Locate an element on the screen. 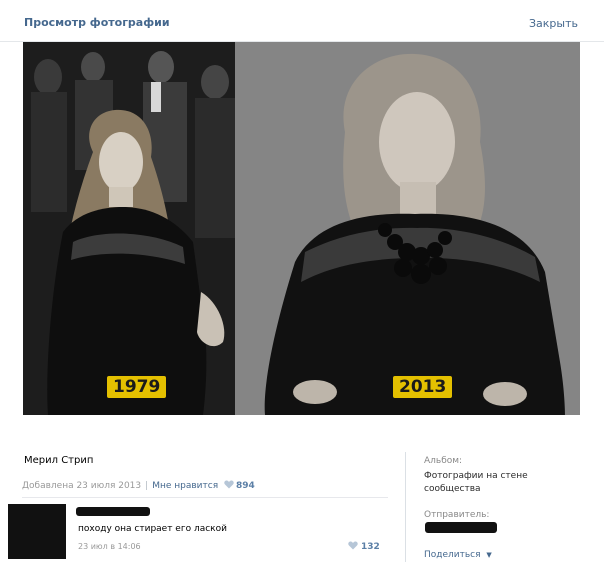 Image resolution: width=604 pixels, height=565 pixels. commenter-name-redacted is located at coordinates (113, 511).